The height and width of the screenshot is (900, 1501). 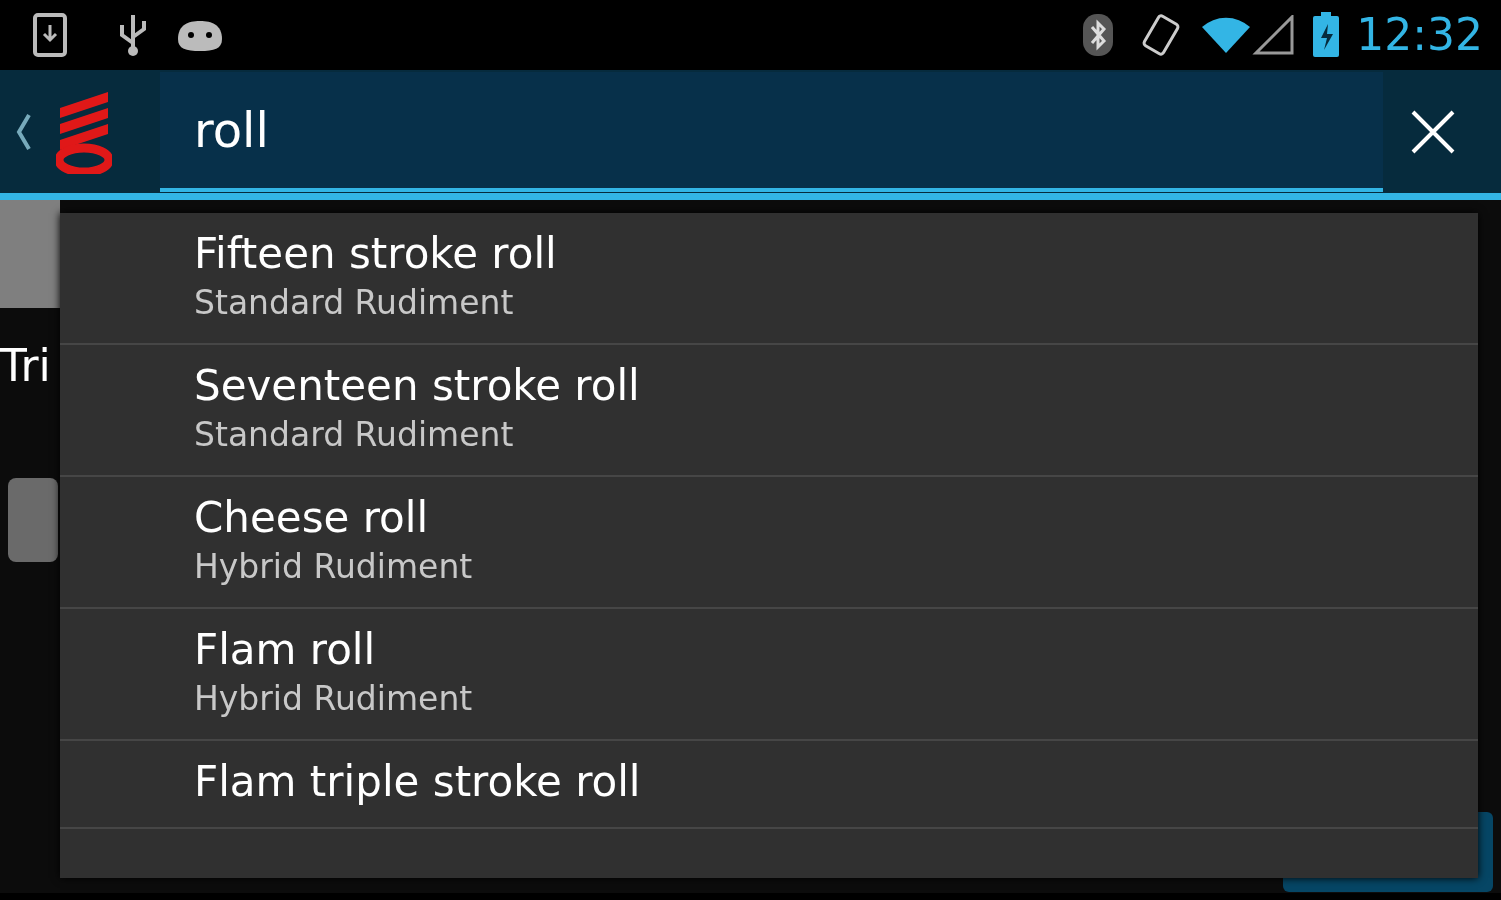 What do you see at coordinates (25, 366) in the screenshot?
I see `background-text: Tri` at bounding box center [25, 366].